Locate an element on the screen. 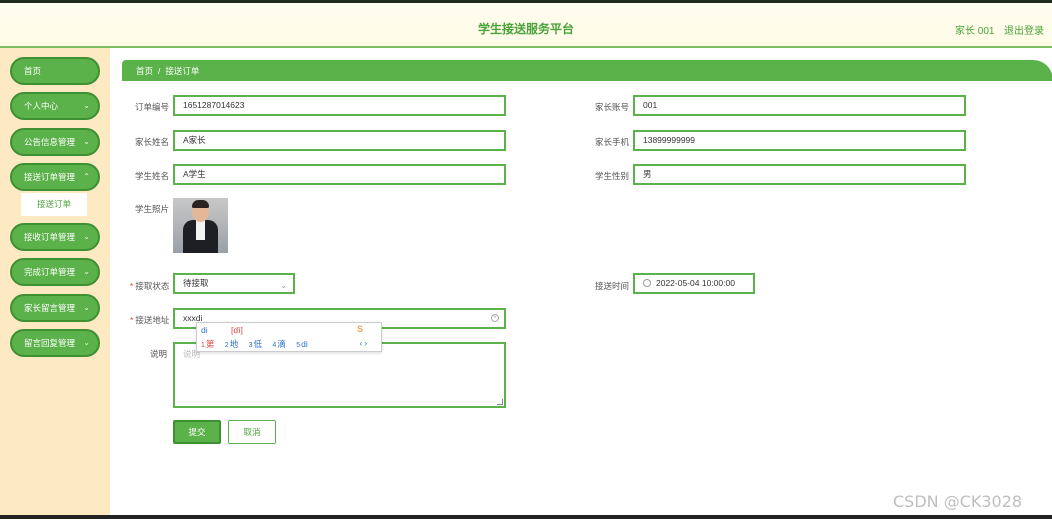 The height and width of the screenshot is (519, 1052). parent-phone-label: 家长手机 is located at coordinates (612, 142).